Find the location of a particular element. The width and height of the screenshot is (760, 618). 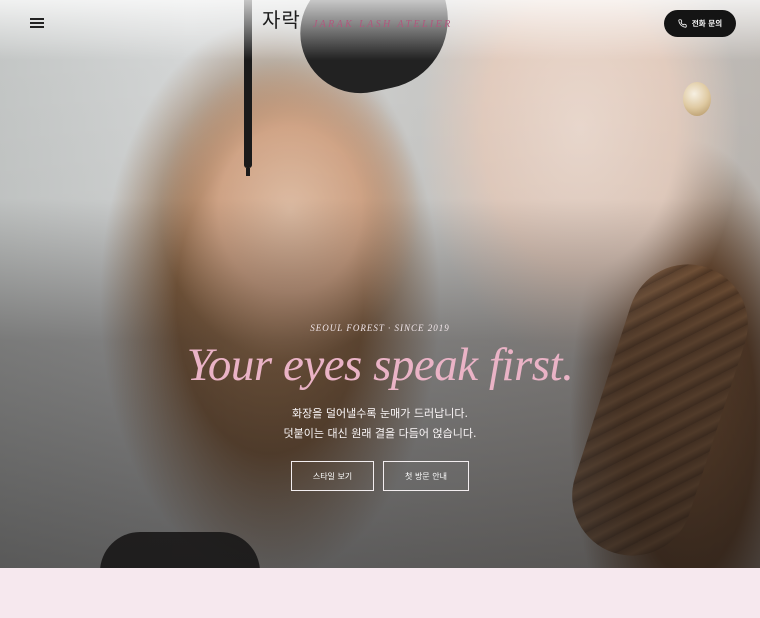

view-styles-button: 스타일 보기 is located at coordinates (332, 476).